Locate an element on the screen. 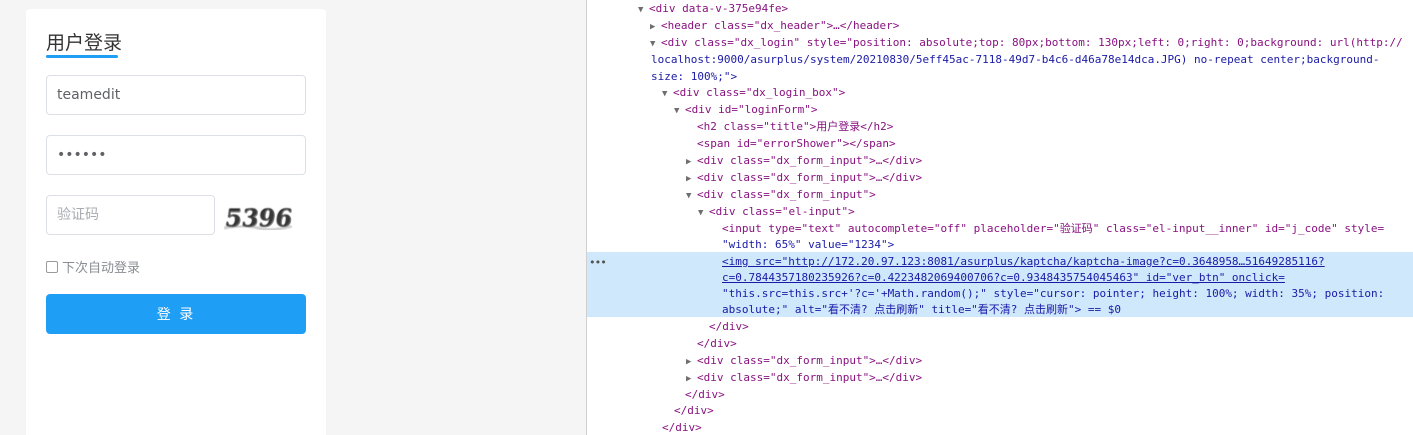 The width and height of the screenshot is (1413, 435). dom-line: ▼ <div class="dx_login_box"> is located at coordinates (1000, 92).